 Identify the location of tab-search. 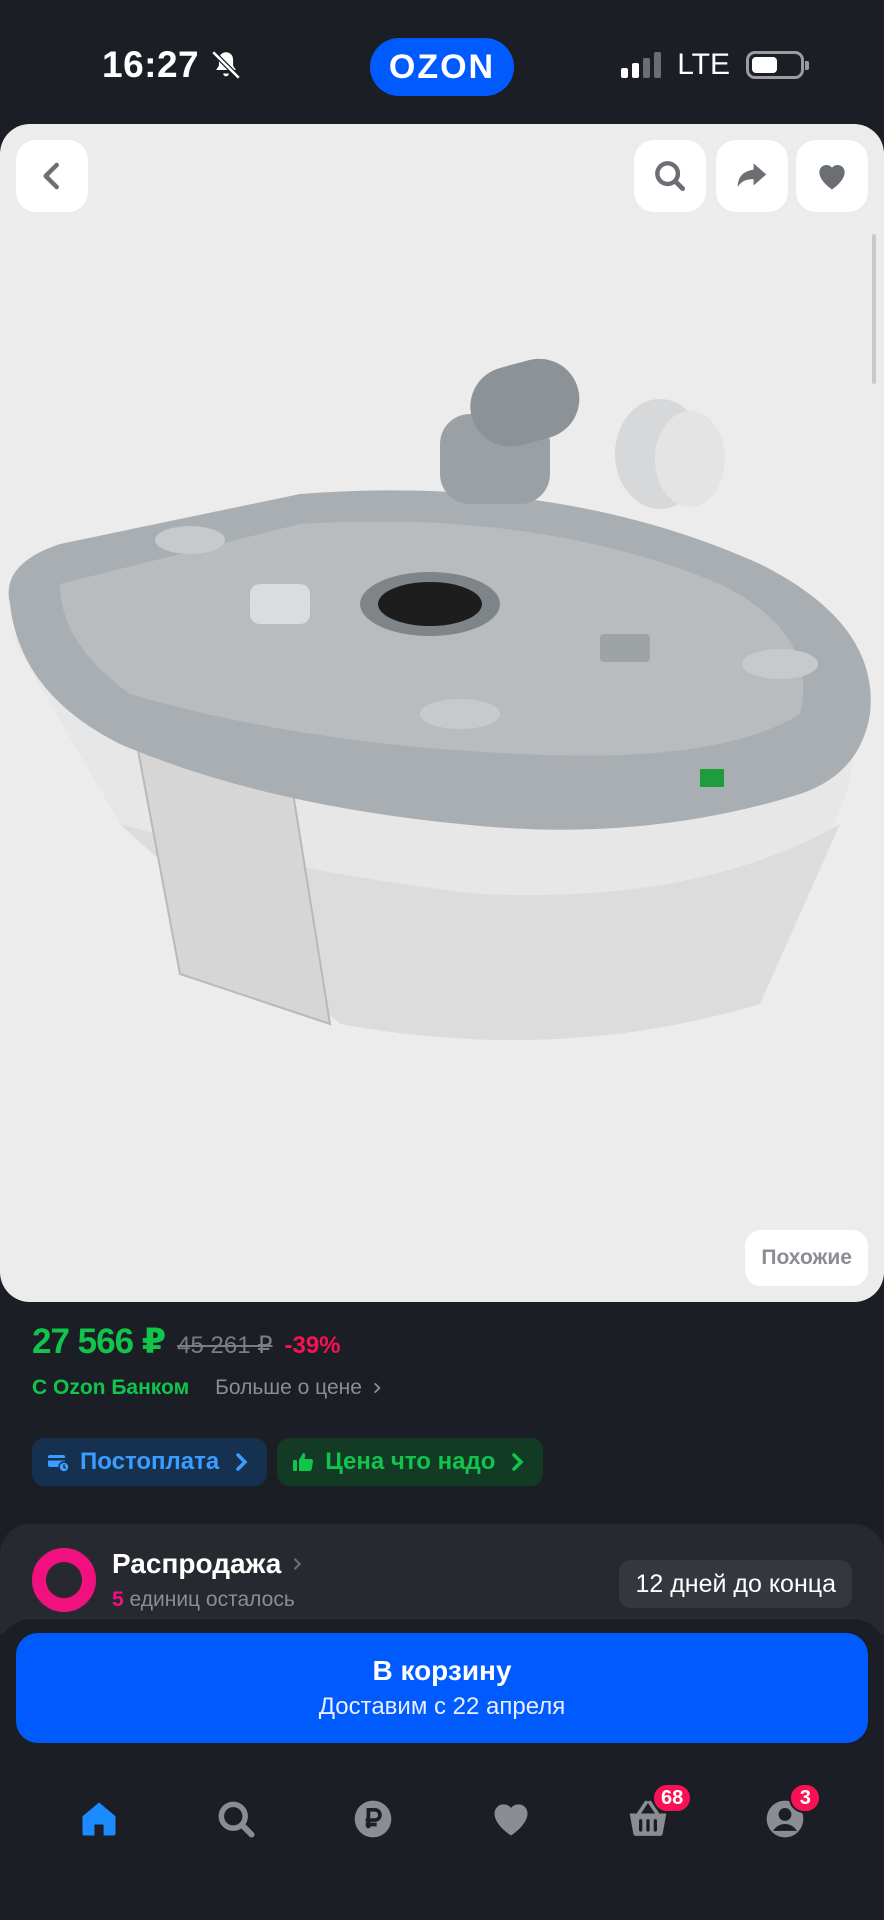
(236, 1819).